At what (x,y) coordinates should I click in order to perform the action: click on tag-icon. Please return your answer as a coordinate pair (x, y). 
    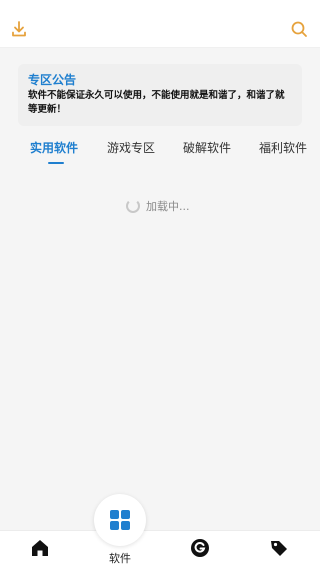
    Looking at the image, I should click on (279, 548).